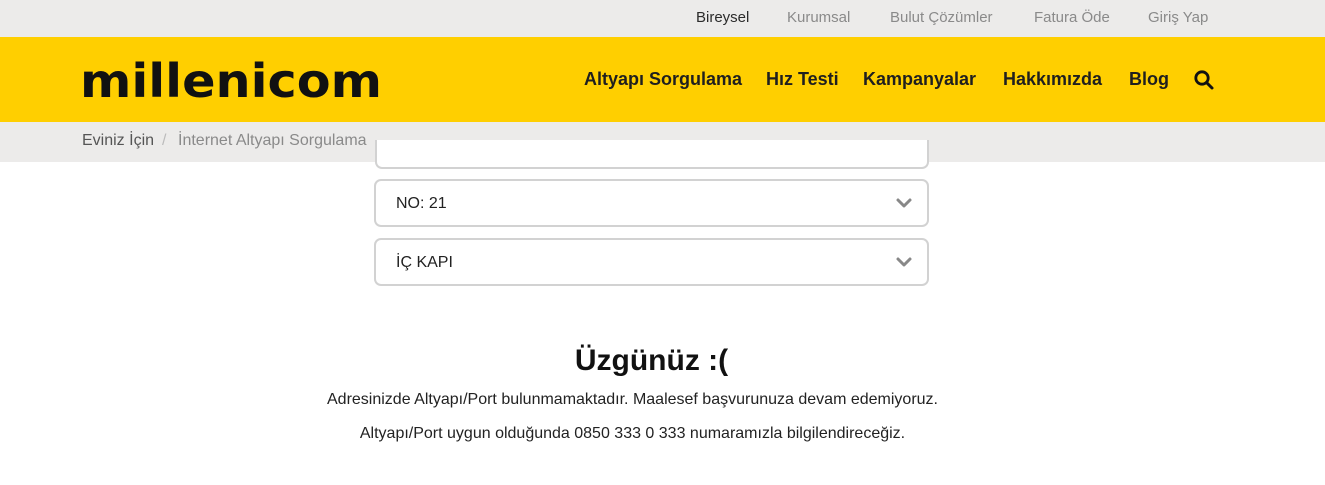  I want to click on search-icon, so click(1204, 80).